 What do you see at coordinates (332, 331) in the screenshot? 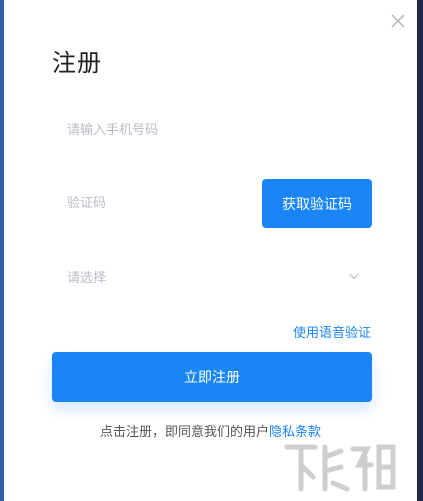
I see `voice-verify-link: 使用语音验证` at bounding box center [332, 331].